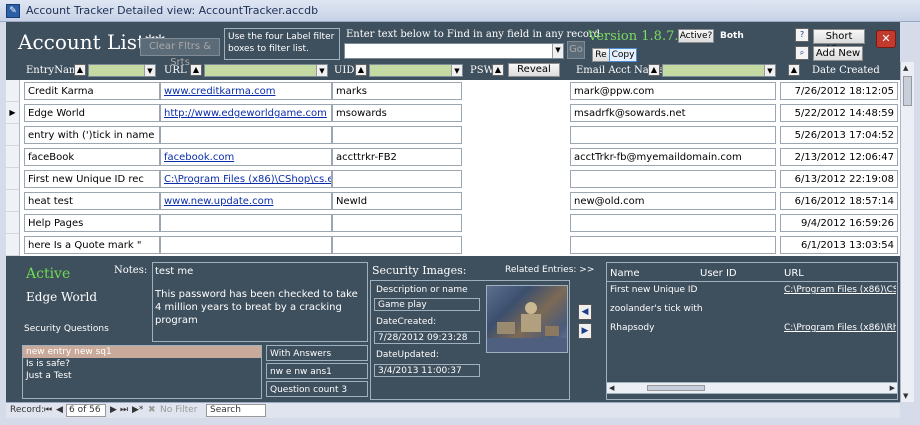 This screenshot has width=920, height=425. I want to click on cell-entry: Help Pages, so click(92, 223).